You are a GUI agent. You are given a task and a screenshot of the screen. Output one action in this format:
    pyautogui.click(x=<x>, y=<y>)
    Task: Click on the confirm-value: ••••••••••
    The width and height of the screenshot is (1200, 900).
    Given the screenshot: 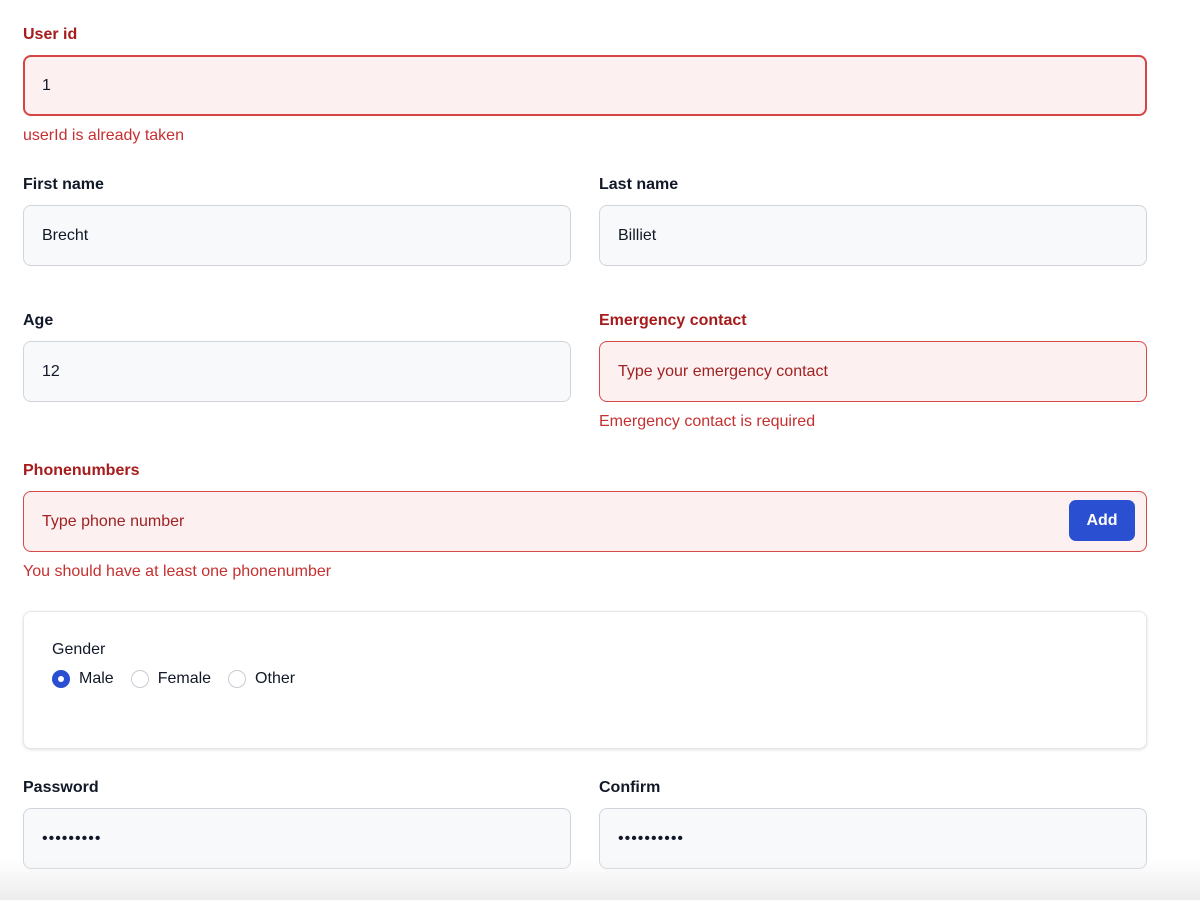 What is the action you would take?
    pyautogui.click(x=651, y=838)
    